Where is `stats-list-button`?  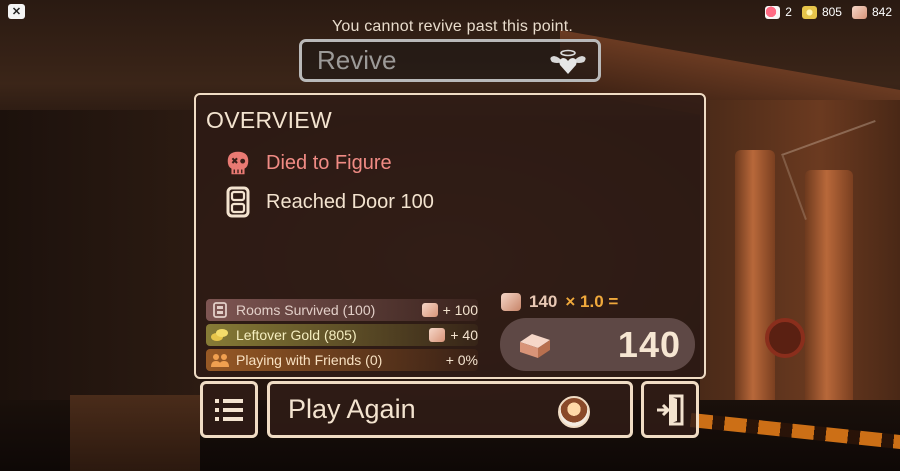
stats-list-button is located at coordinates (229, 409).